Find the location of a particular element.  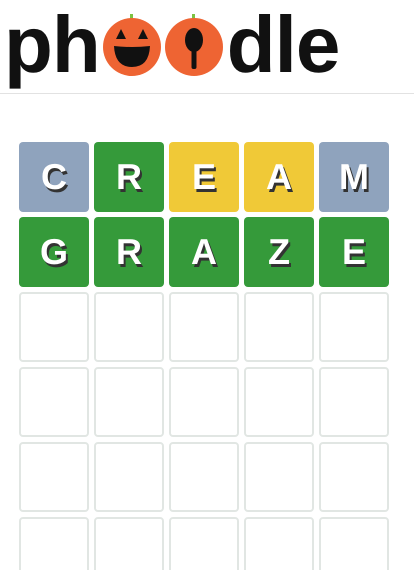

tile-letter: Z is located at coordinates (279, 252).